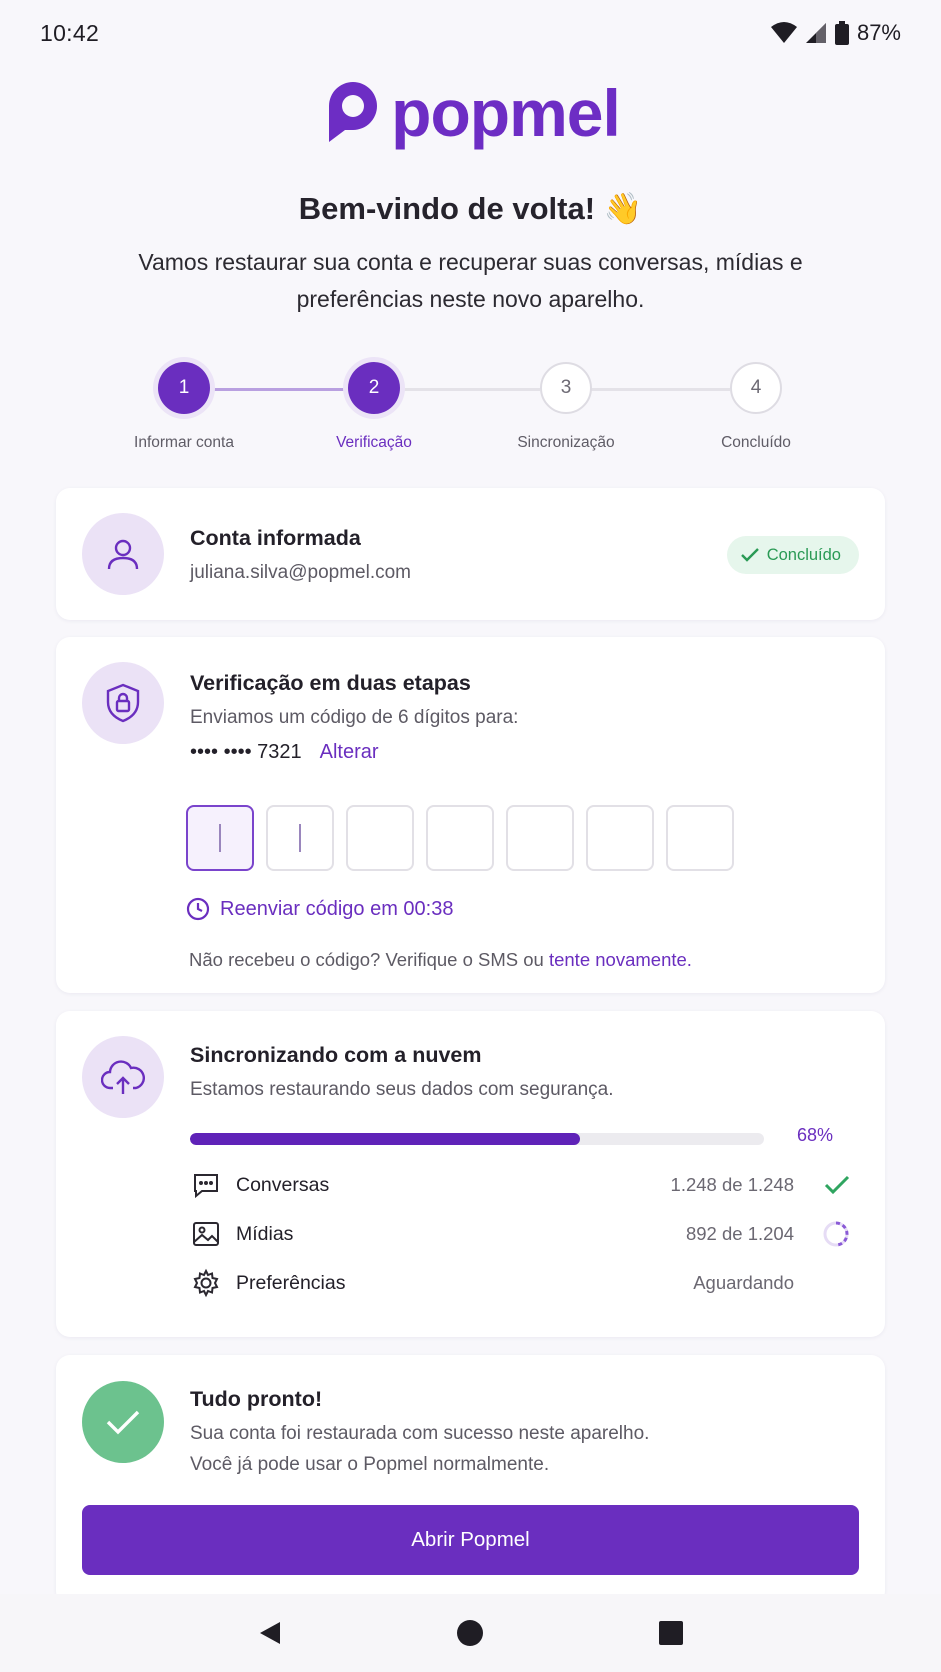  I want to click on done-title: Tudo pronto!, so click(256, 1399).